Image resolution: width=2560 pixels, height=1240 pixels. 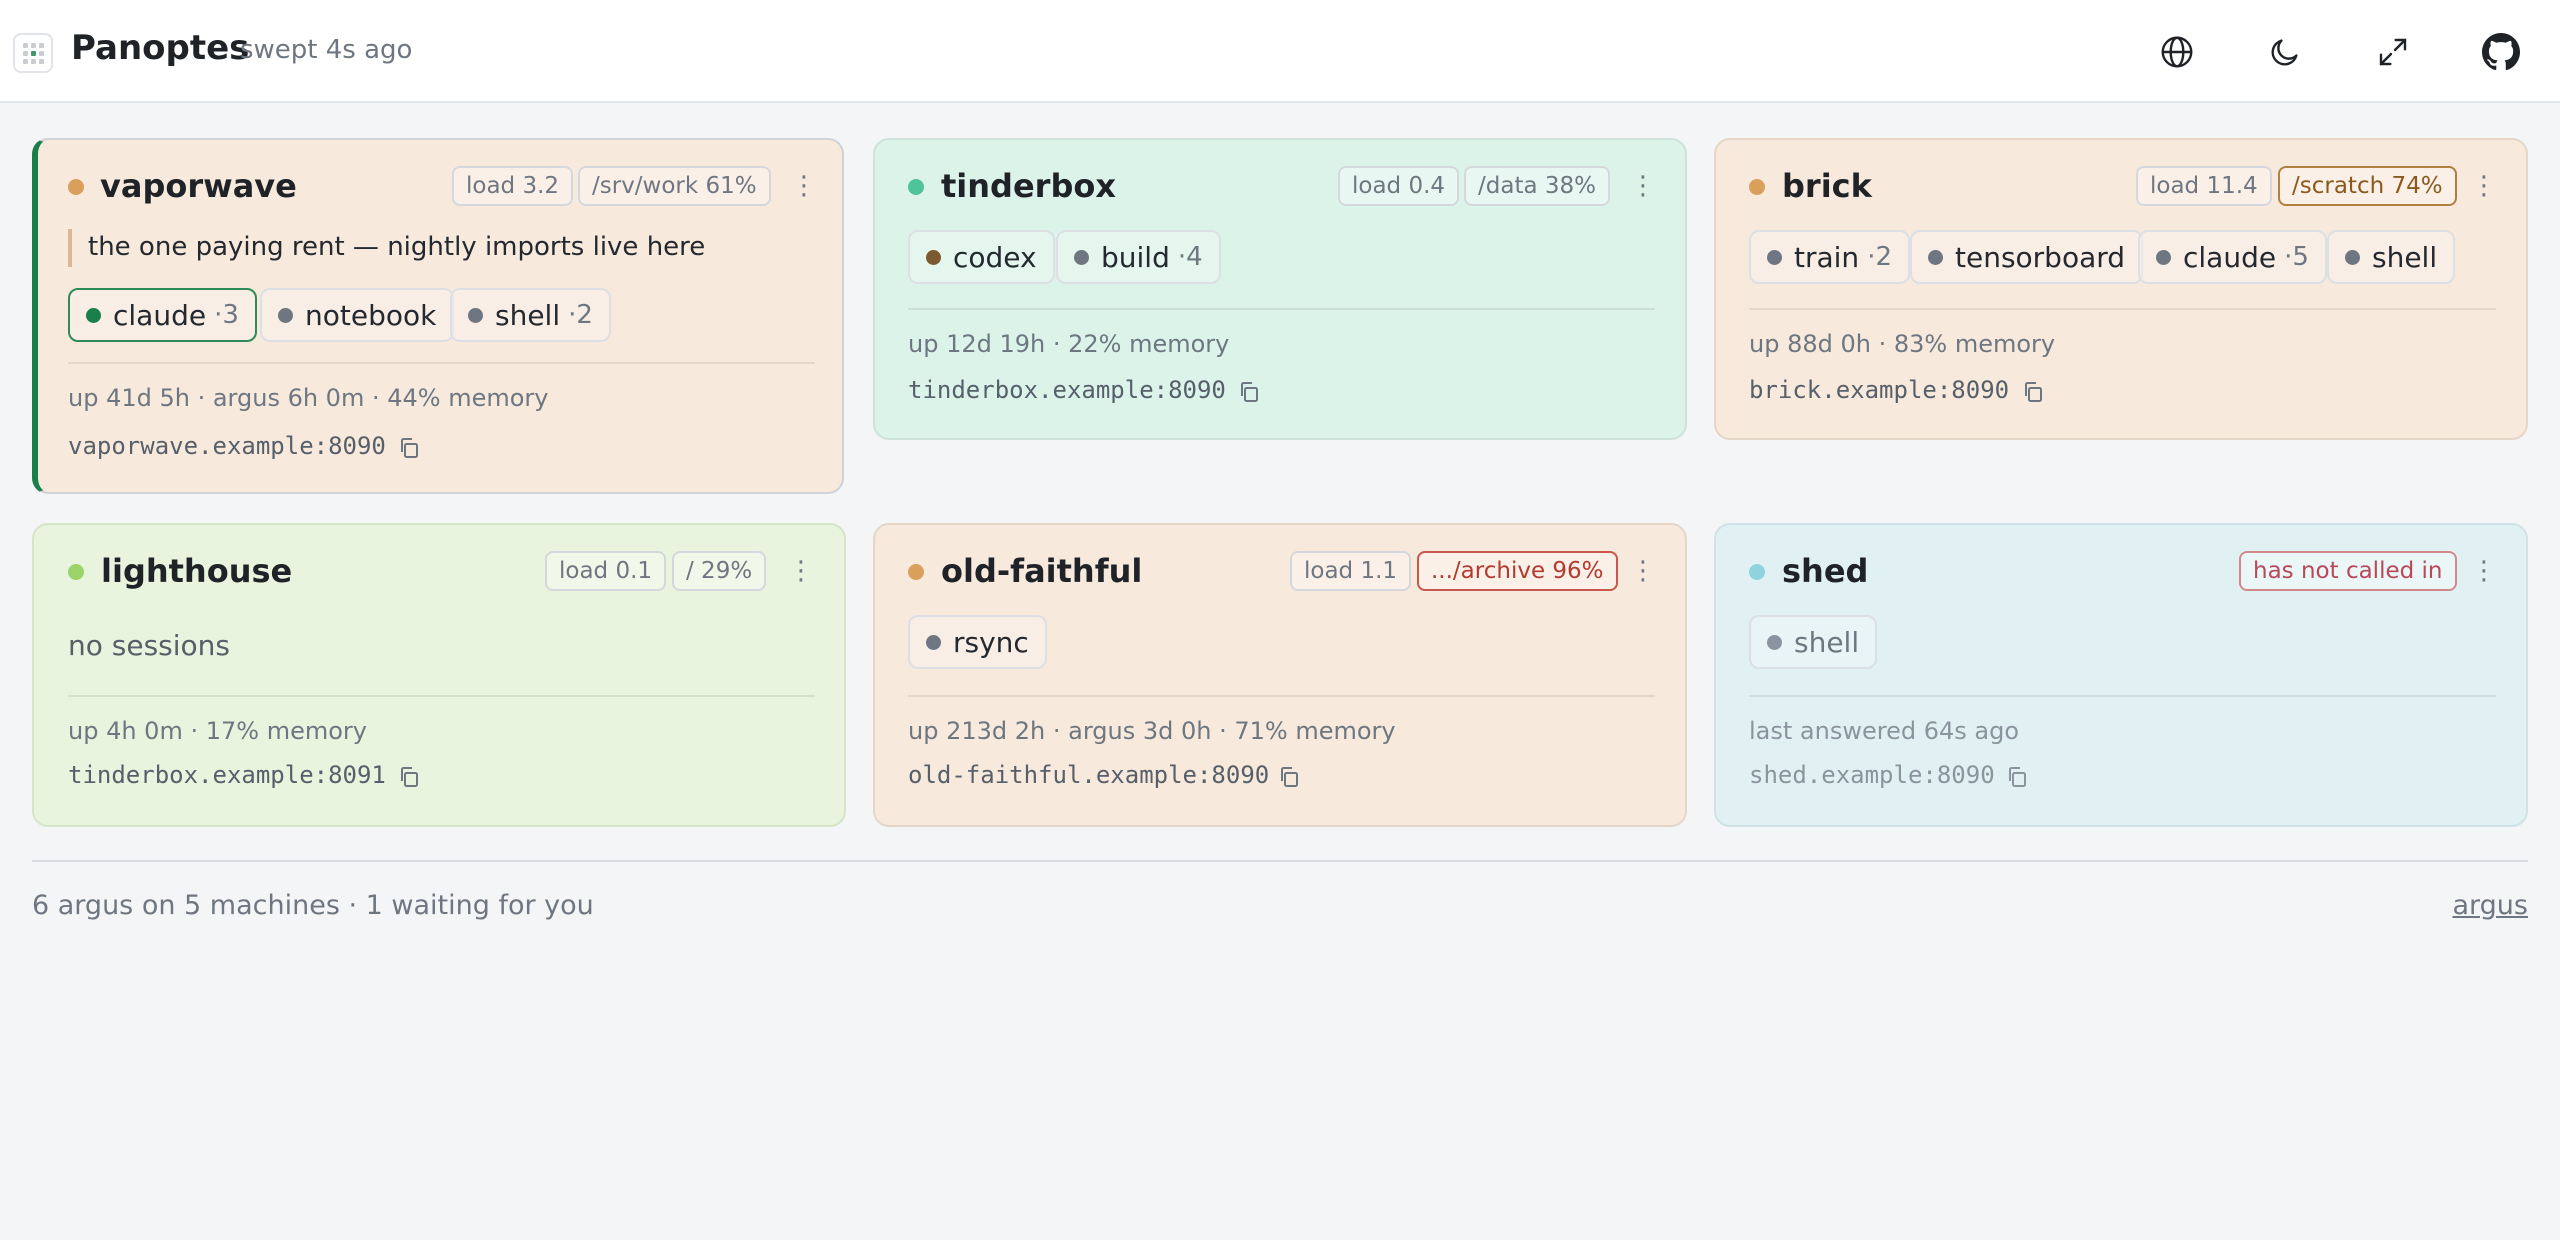 What do you see at coordinates (326, 50) in the screenshot?
I see `last-sweep-status: swept 4s ago` at bounding box center [326, 50].